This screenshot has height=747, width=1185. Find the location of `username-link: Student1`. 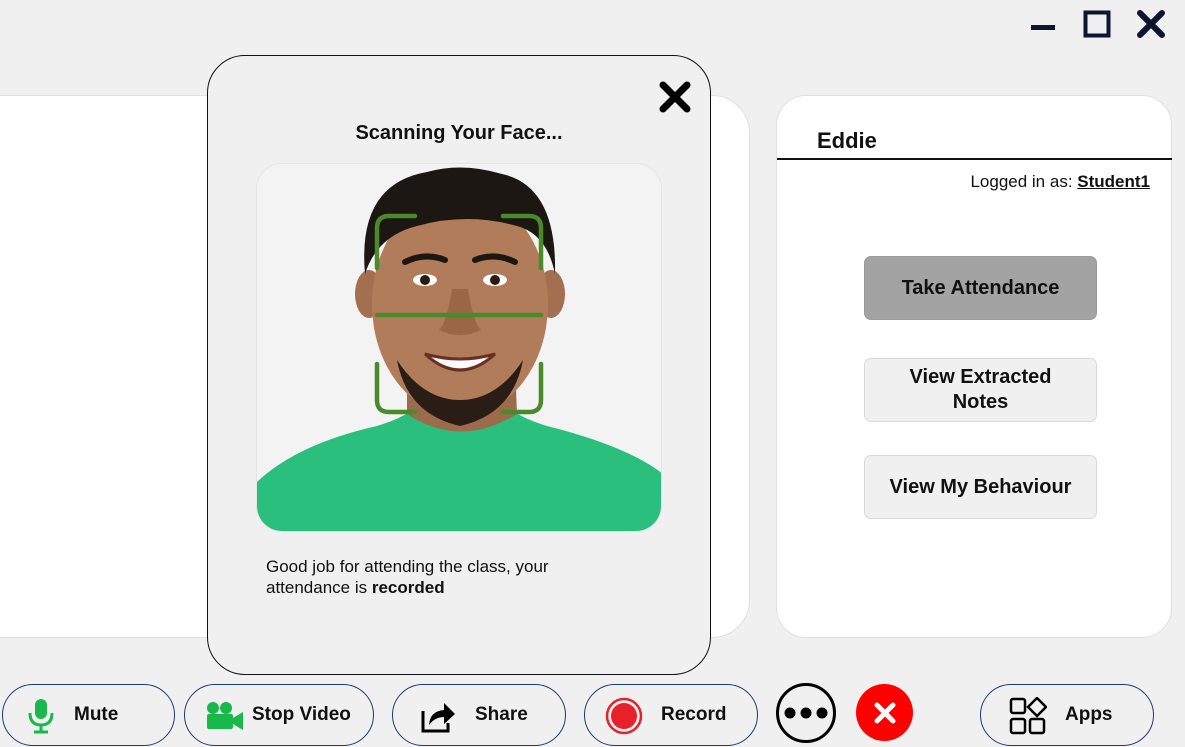

username-link: Student1 is located at coordinates (1113, 181).